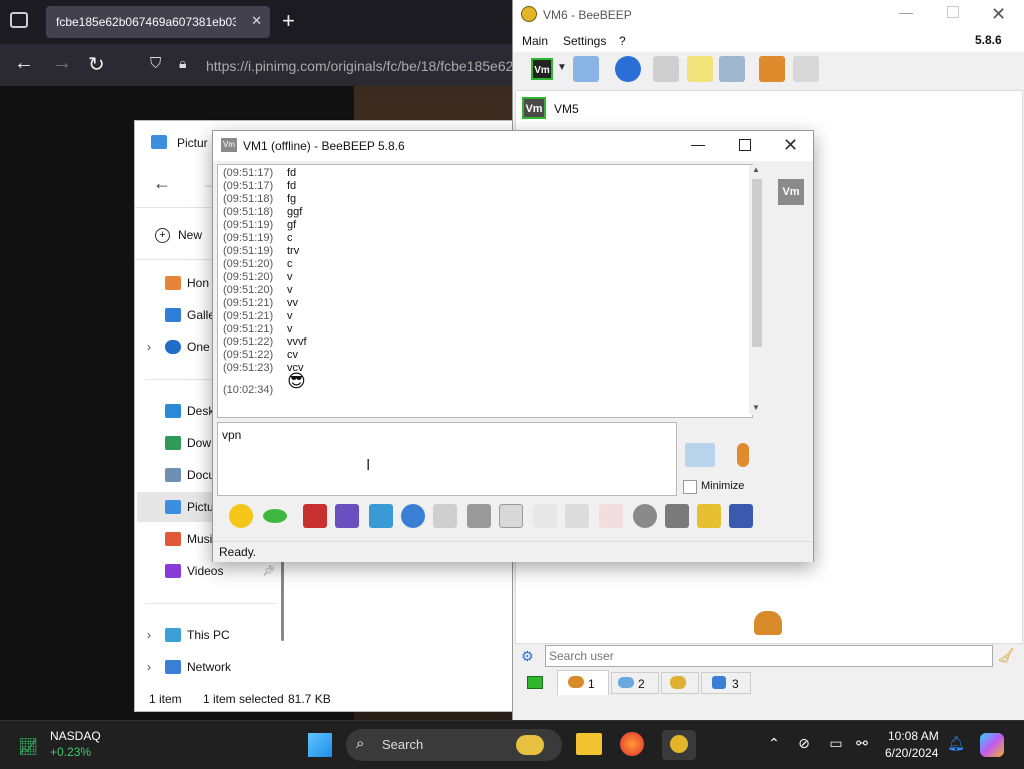 Image resolution: width=1024 pixels, height=769 pixels. What do you see at coordinates (589, 744) in the screenshot?
I see `file-explorer-taskbar-icon` at bounding box center [589, 744].